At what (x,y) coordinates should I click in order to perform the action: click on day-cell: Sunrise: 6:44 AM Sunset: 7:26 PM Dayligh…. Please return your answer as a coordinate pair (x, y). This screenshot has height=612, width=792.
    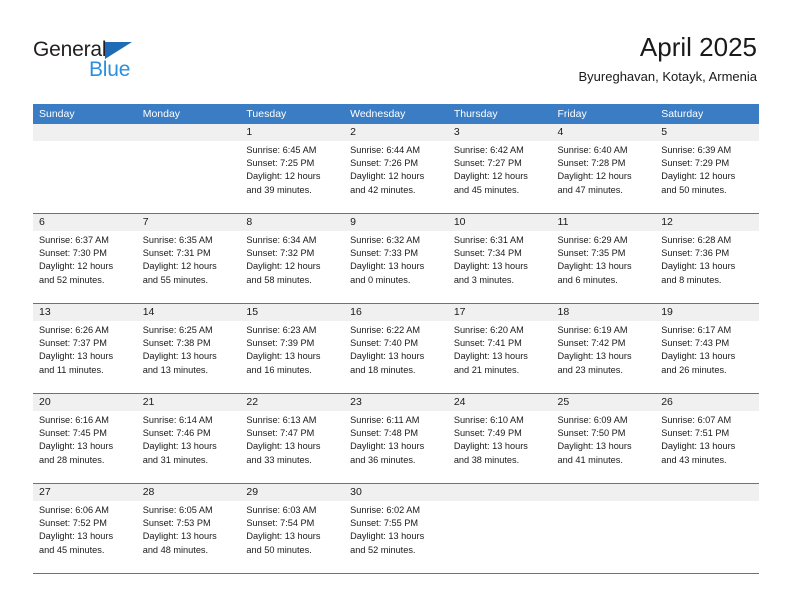
    Looking at the image, I should click on (396, 177).